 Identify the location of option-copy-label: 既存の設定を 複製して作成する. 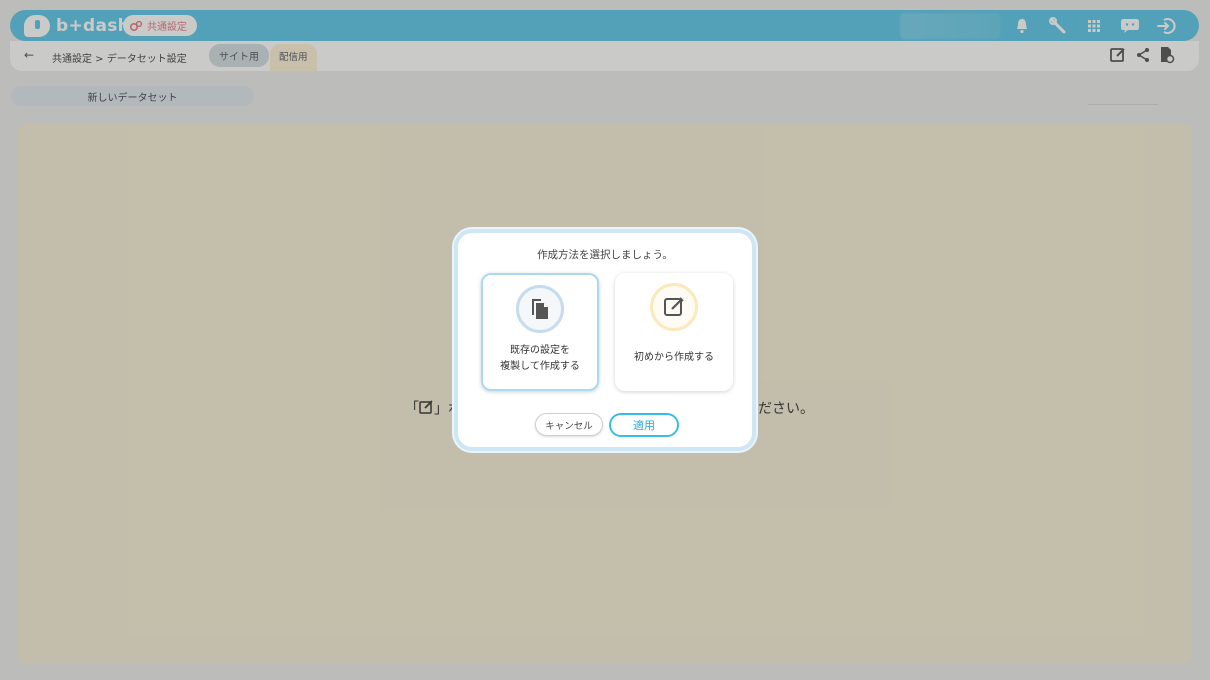
(540, 358).